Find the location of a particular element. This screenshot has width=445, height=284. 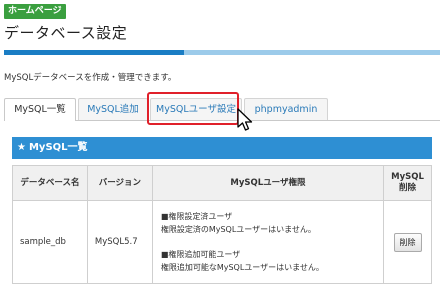

tab-bar: MySQL一覧 MySQL追加 MySQLユーザ設定 phpmyadmin is located at coordinates (222, 109).